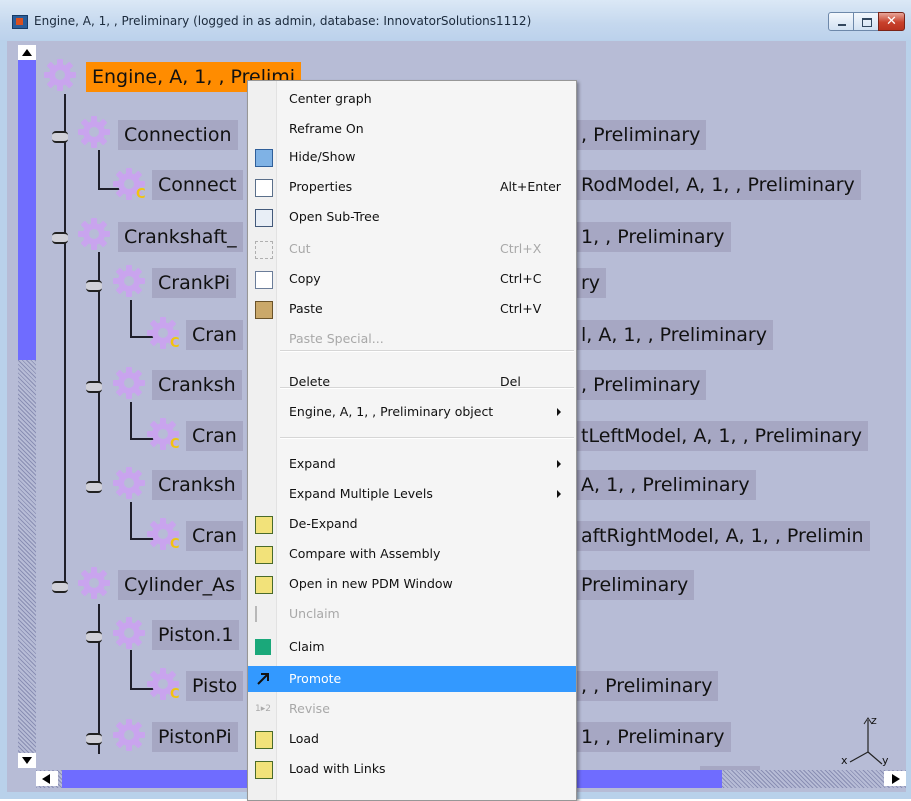 This screenshot has width=911, height=801. I want to click on menu-item-hide-show: Hide/Show, so click(412, 157).